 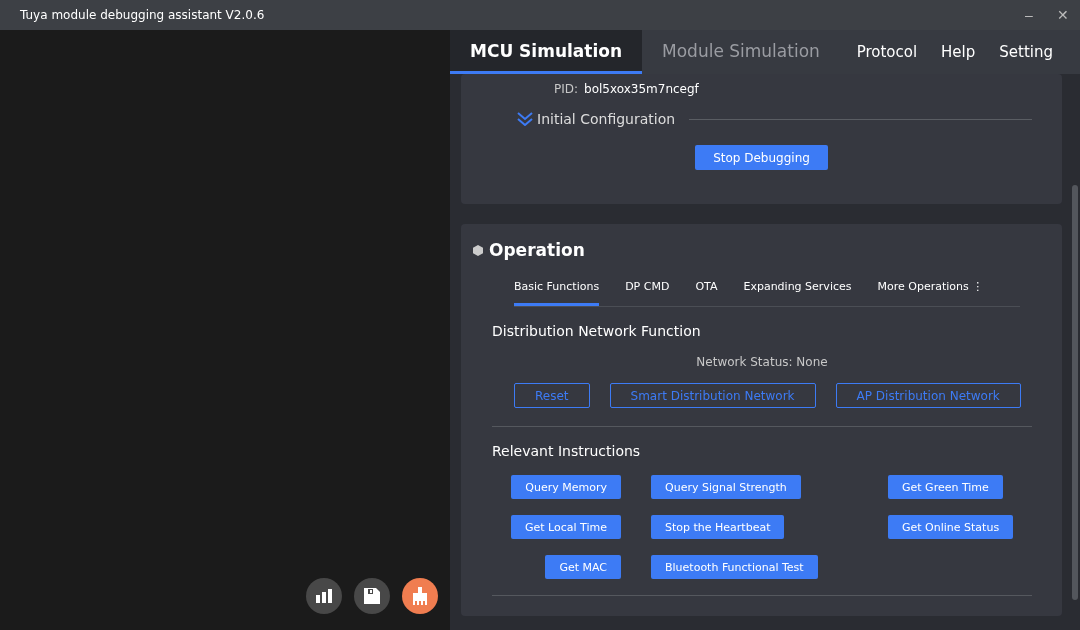 I want to click on double-chevron-down-icon, so click(x=525, y=119).